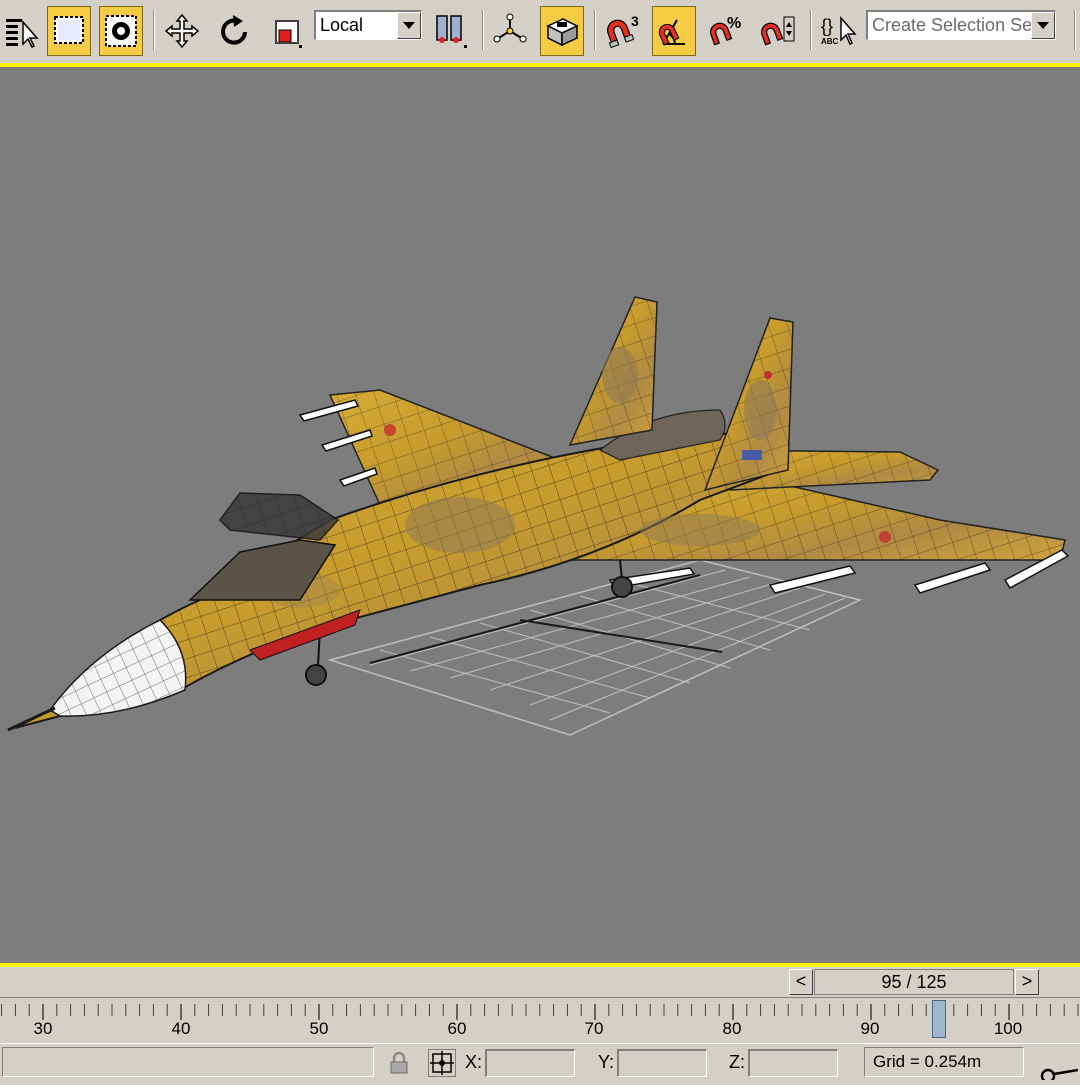 The width and height of the screenshot is (1080, 1085). What do you see at coordinates (662, 1063) in the screenshot?
I see `y-coordinate-field` at bounding box center [662, 1063].